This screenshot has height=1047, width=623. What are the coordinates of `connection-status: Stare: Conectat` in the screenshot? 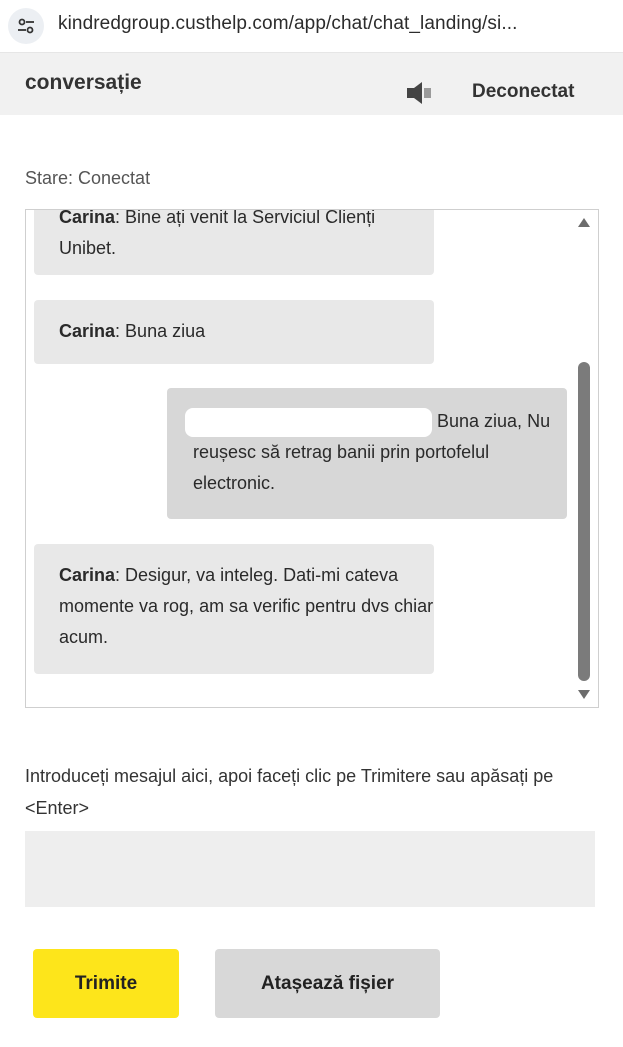 It's located at (88, 178).